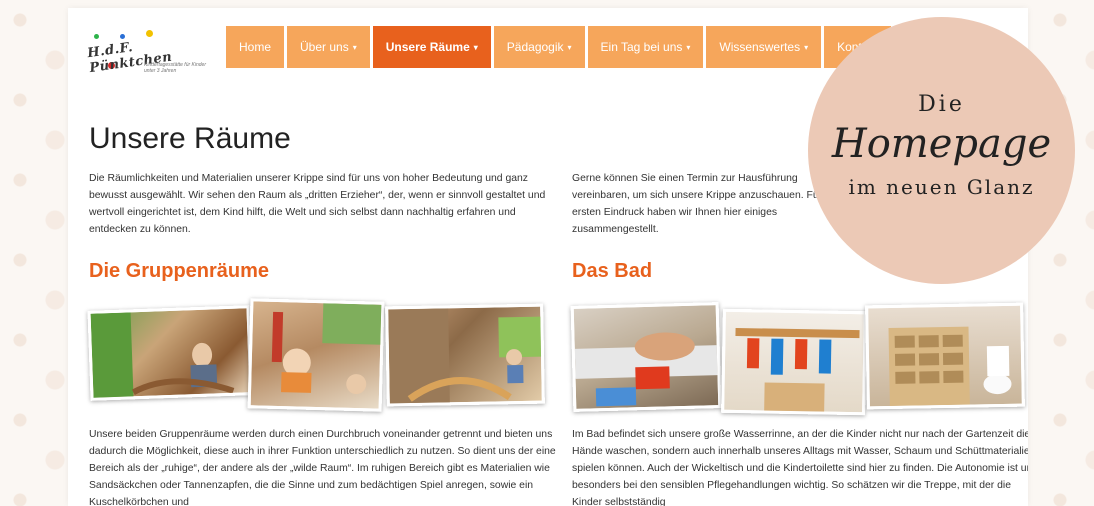 This screenshot has width=1094, height=506. I want to click on logo-dot-yellow, so click(149, 33).